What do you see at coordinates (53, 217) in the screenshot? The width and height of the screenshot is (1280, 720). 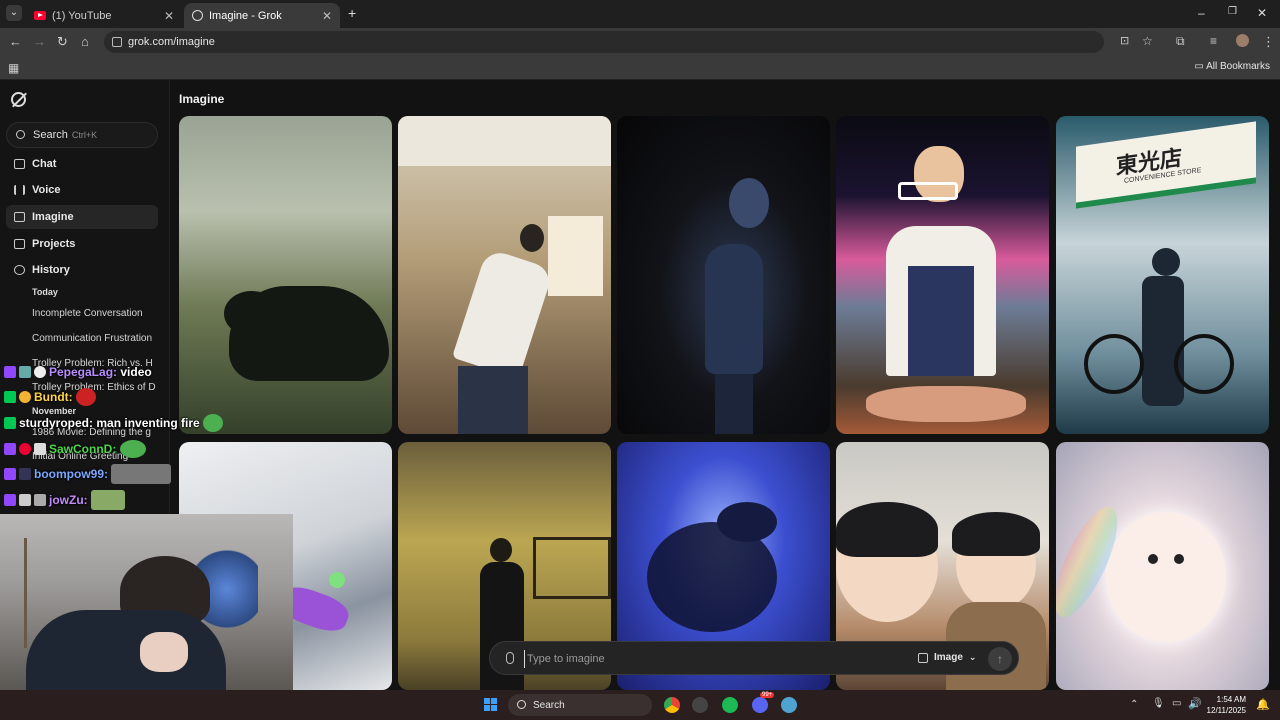 I see `sidebar-item-label: Imagine` at bounding box center [53, 217].